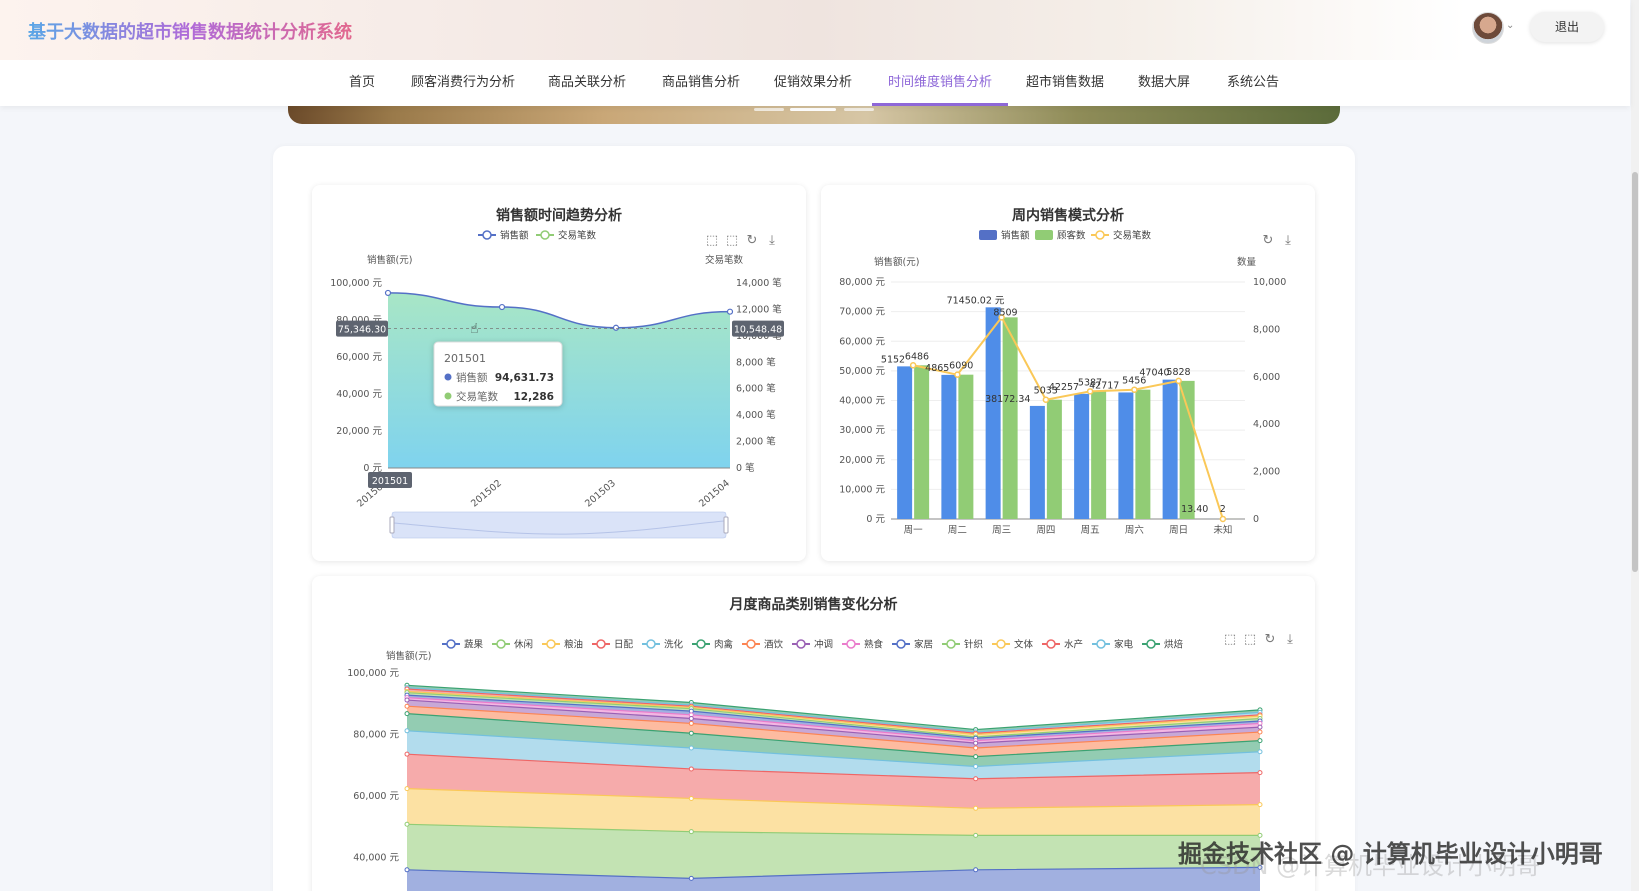 This screenshot has width=1639, height=891. Describe the element at coordinates (1635, 372) in the screenshot. I see `scrollbar-thumb` at that location.